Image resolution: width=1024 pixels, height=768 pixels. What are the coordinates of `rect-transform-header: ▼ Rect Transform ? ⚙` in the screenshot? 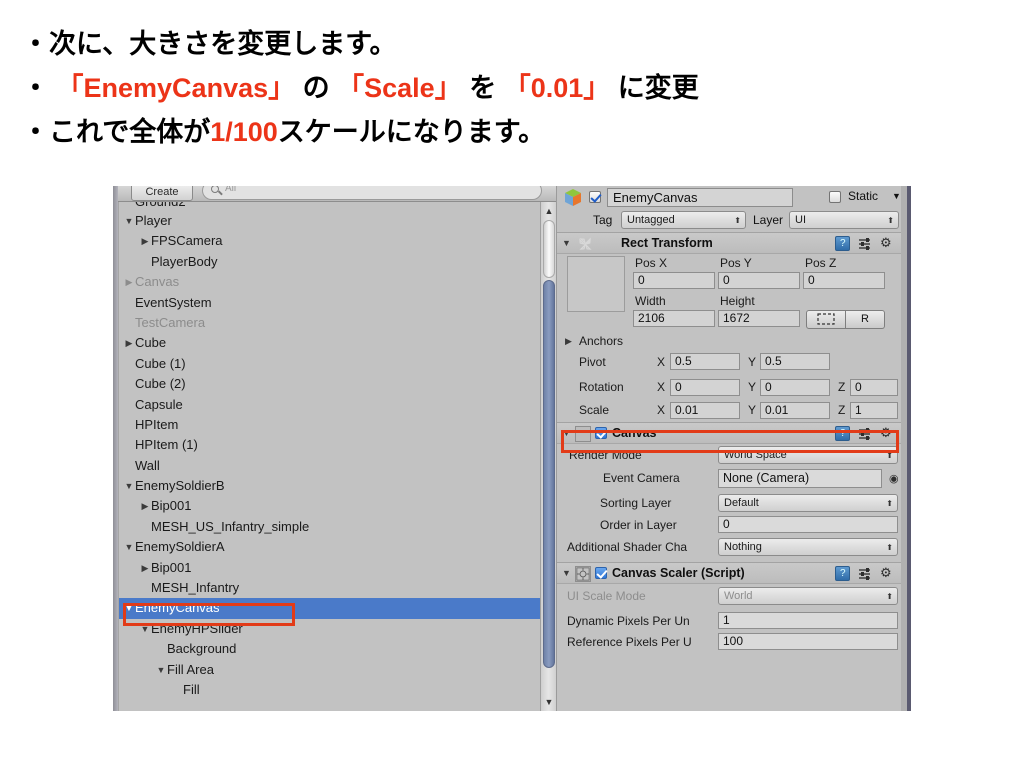 It's located at (729, 243).